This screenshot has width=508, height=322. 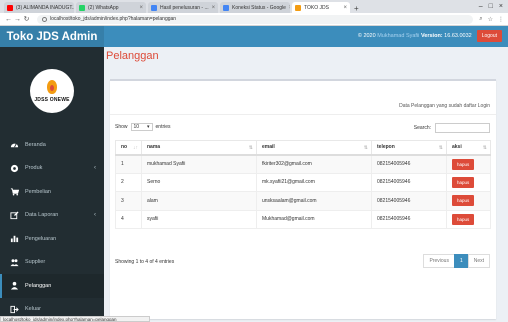 What do you see at coordinates (128, 219) in the screenshot?
I see `cell-no: 4` at bounding box center [128, 219].